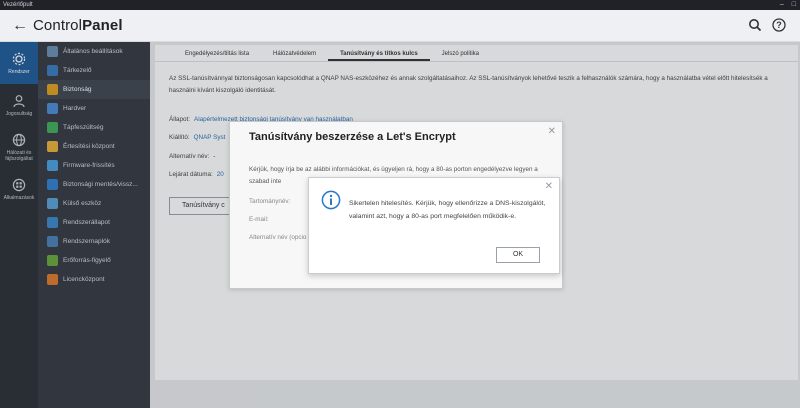 This screenshot has height=408, width=800. I want to click on help-icon: ?, so click(779, 25).